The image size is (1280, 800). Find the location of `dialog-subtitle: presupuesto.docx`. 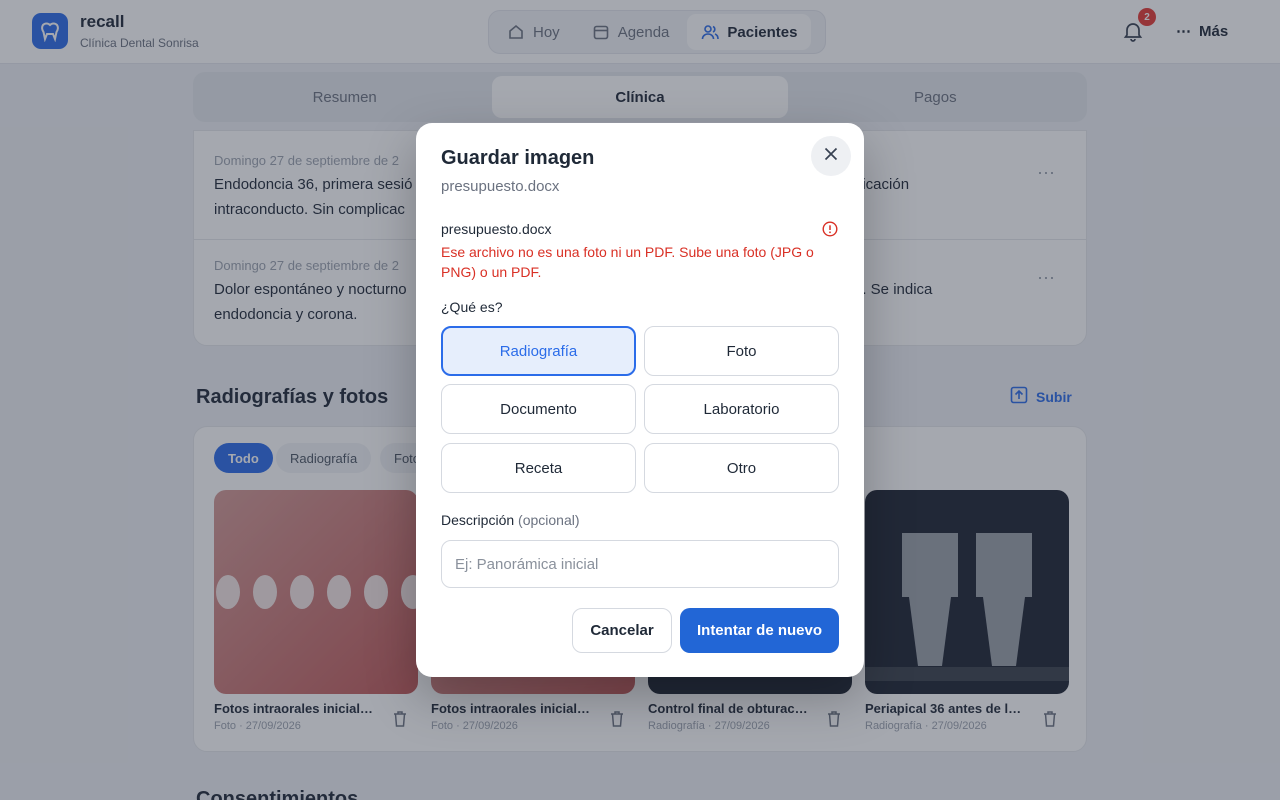

dialog-subtitle: presupuesto.docx is located at coordinates (500, 186).